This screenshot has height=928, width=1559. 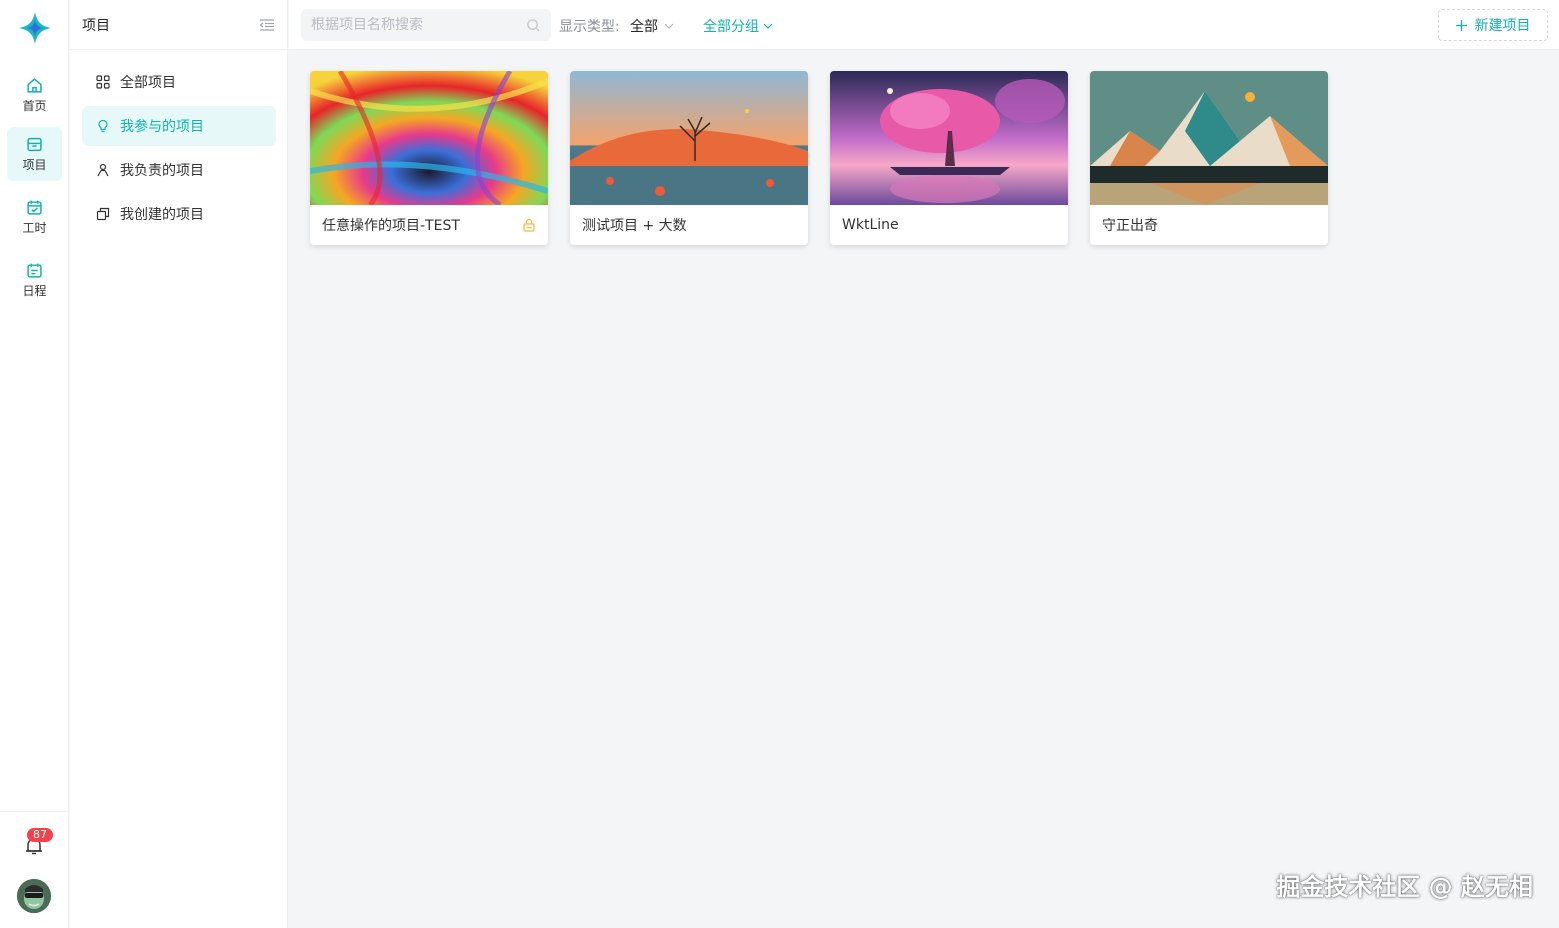 I want to click on rail-item-label: 首页, so click(x=34, y=105).